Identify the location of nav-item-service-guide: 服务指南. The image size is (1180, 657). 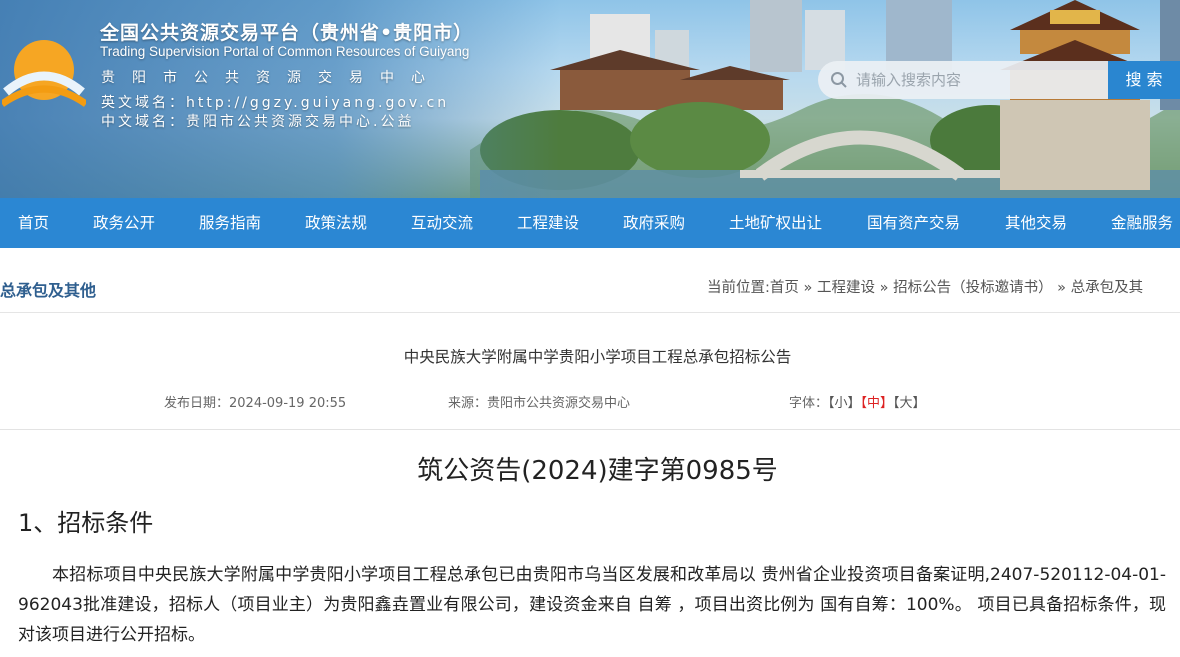
(230, 223).